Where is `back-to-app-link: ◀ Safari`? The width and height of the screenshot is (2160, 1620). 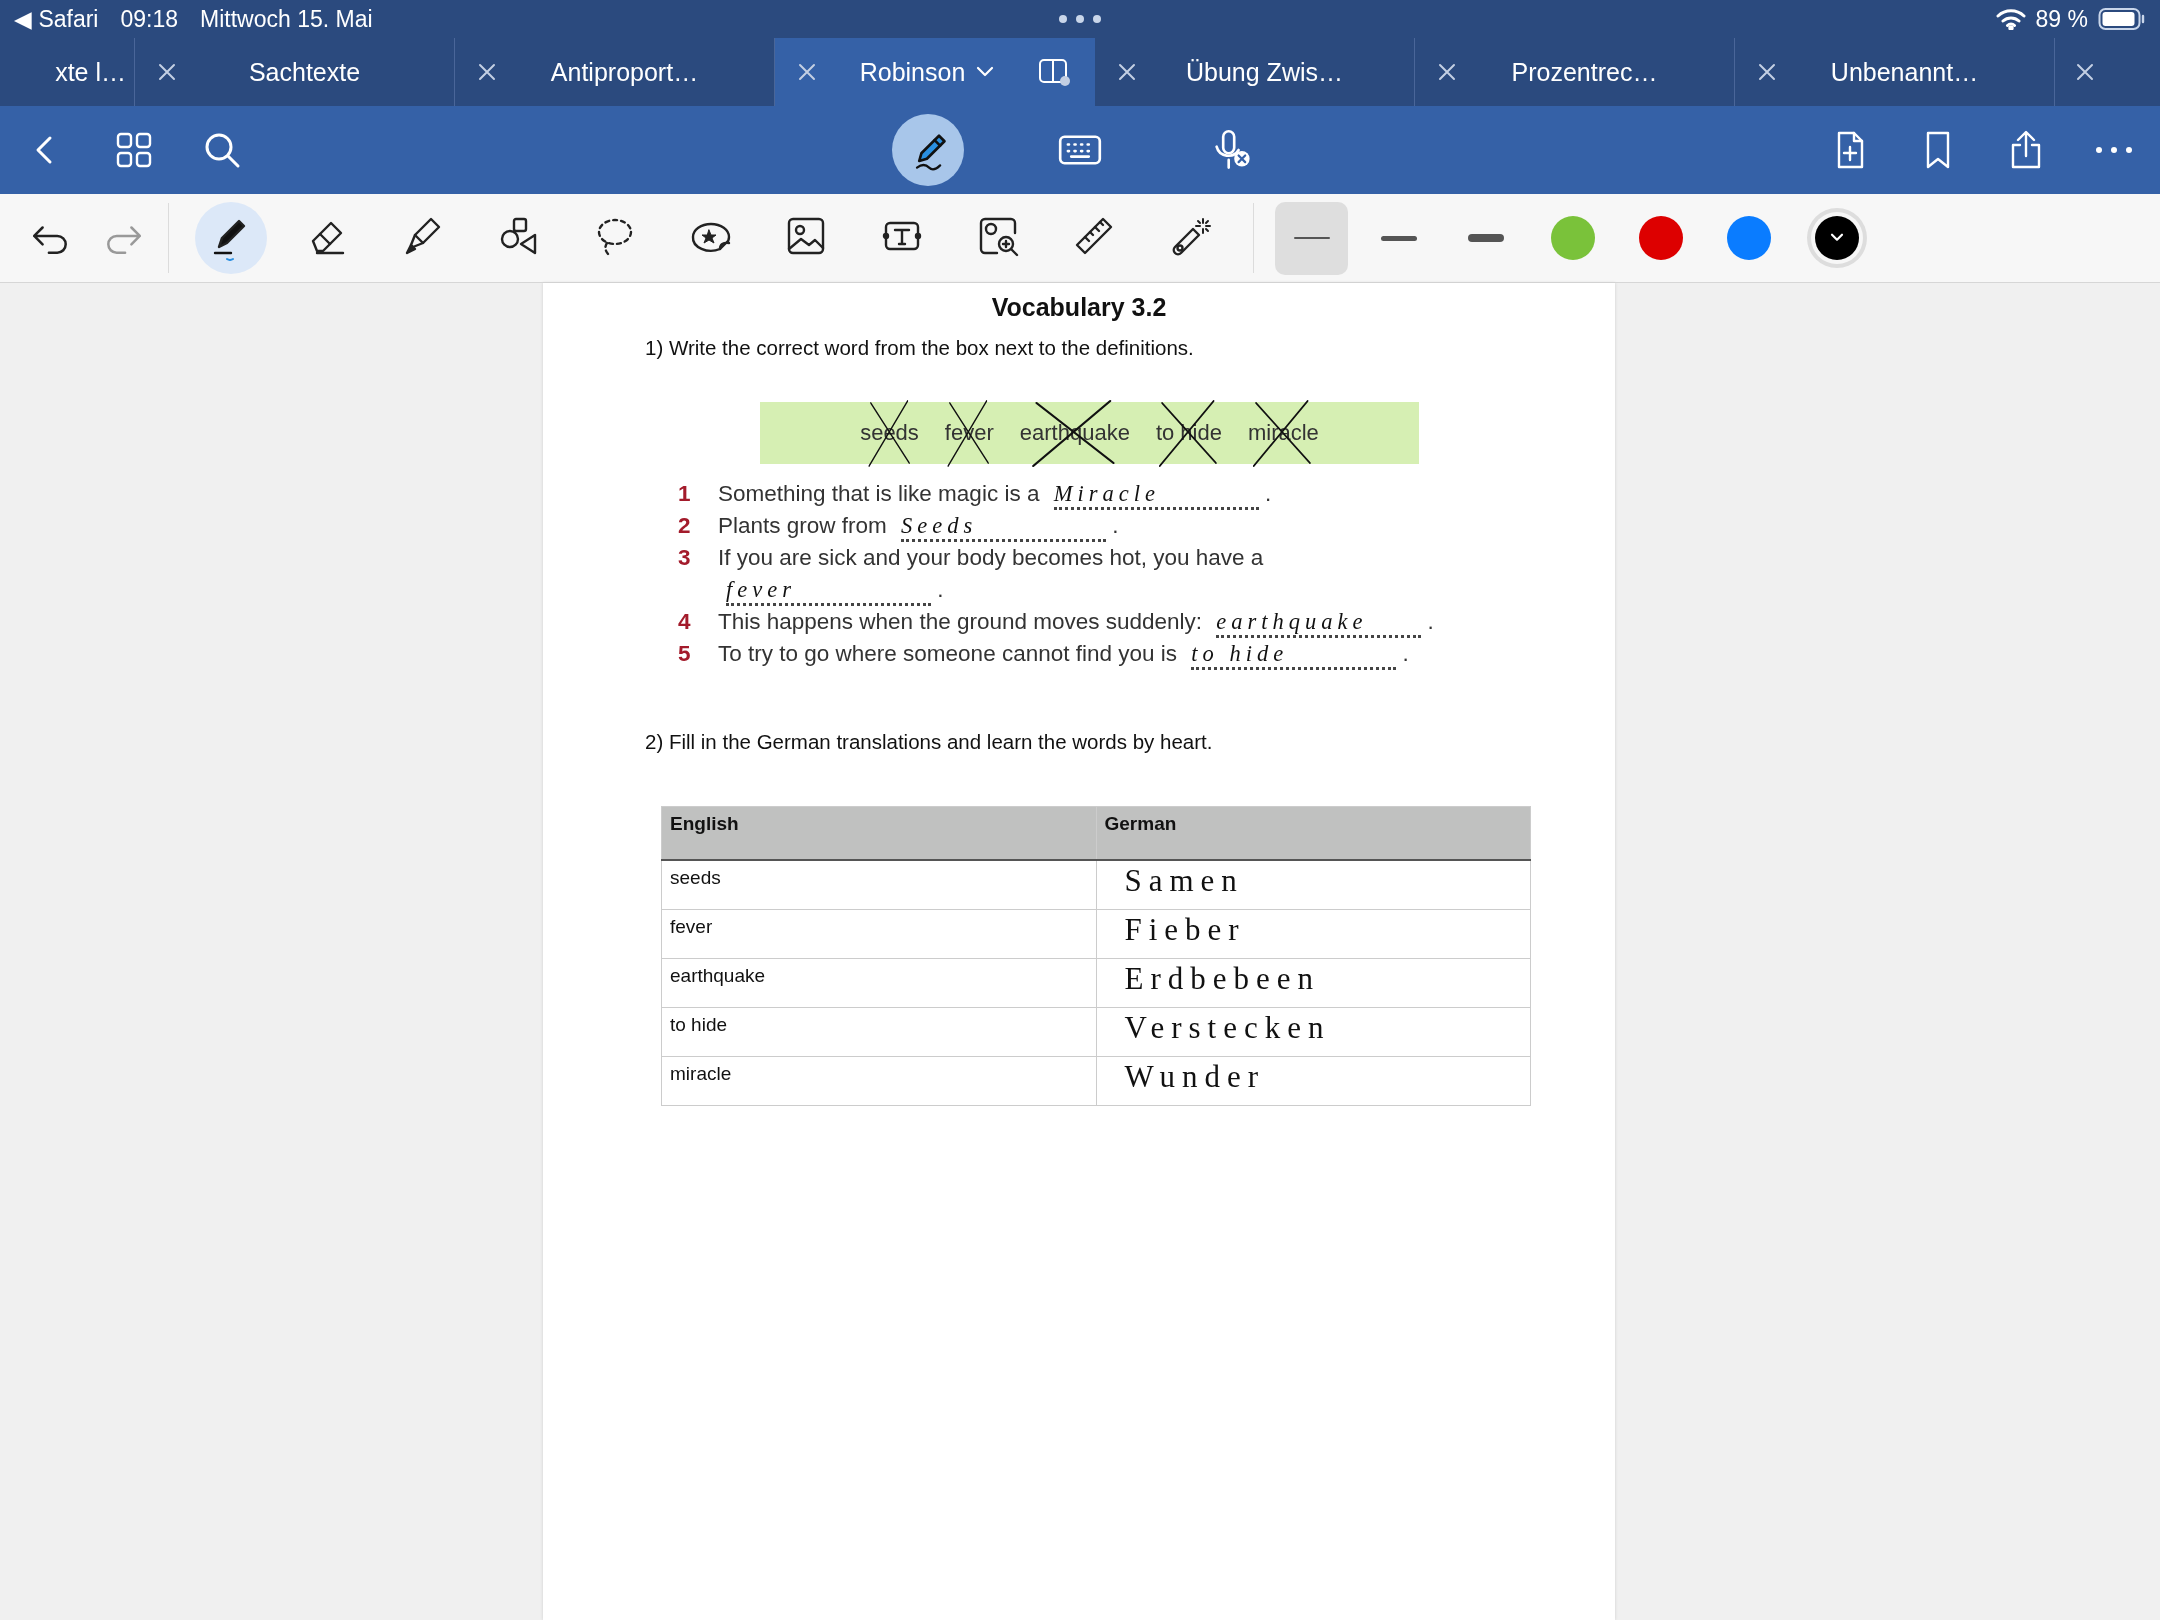
back-to-app-link: ◀ Safari is located at coordinates (56, 19).